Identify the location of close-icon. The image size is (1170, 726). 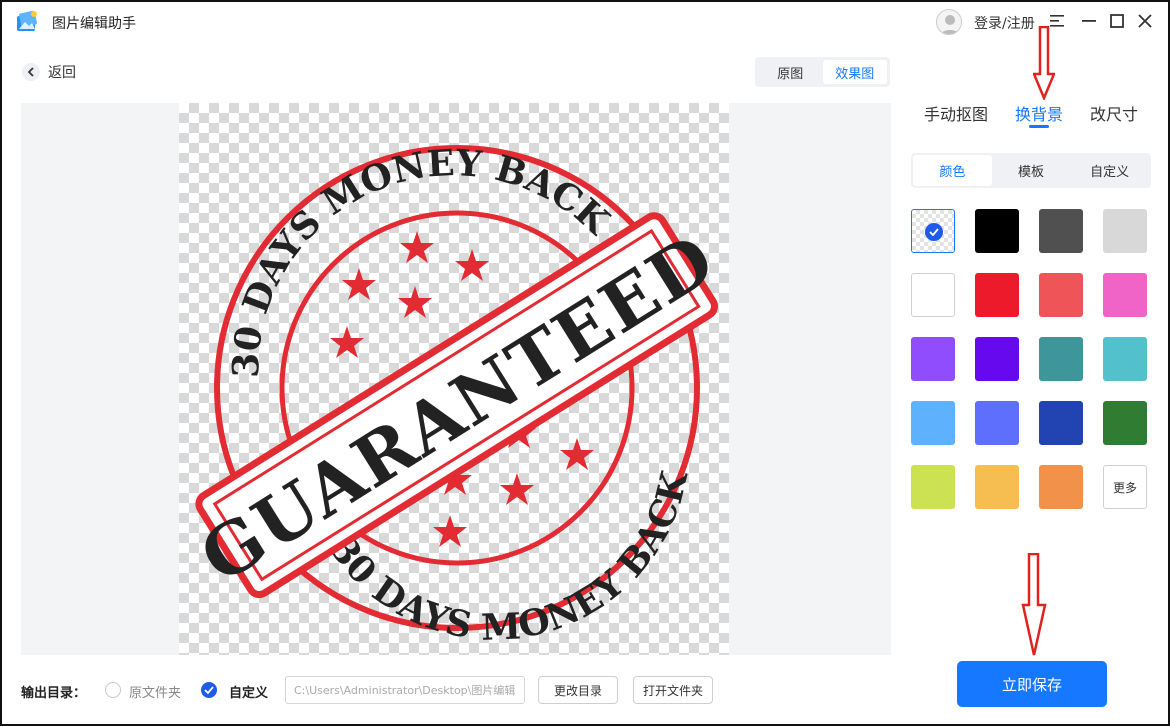
(1145, 21).